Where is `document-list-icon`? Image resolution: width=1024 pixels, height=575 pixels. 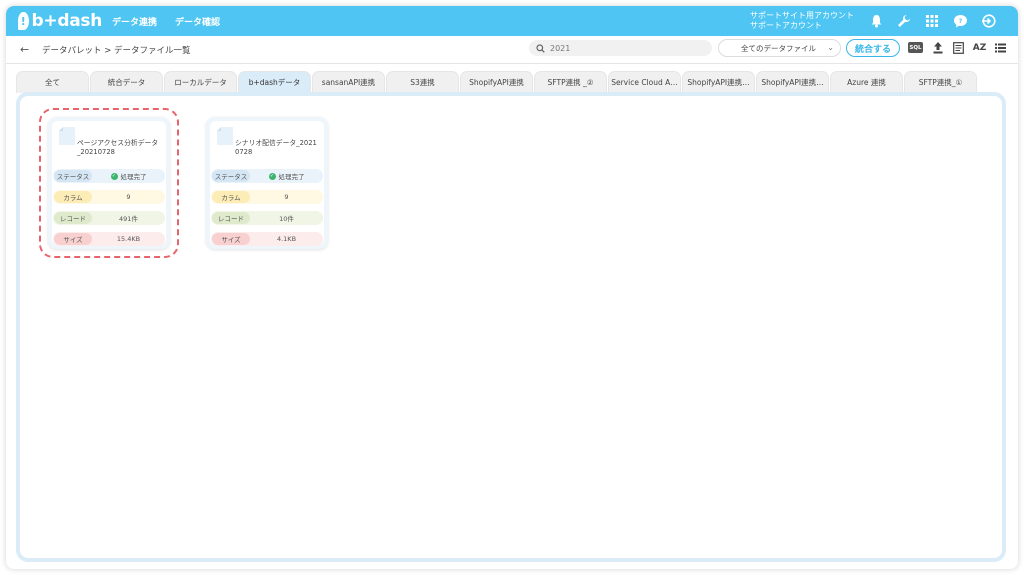 document-list-icon is located at coordinates (958, 47).